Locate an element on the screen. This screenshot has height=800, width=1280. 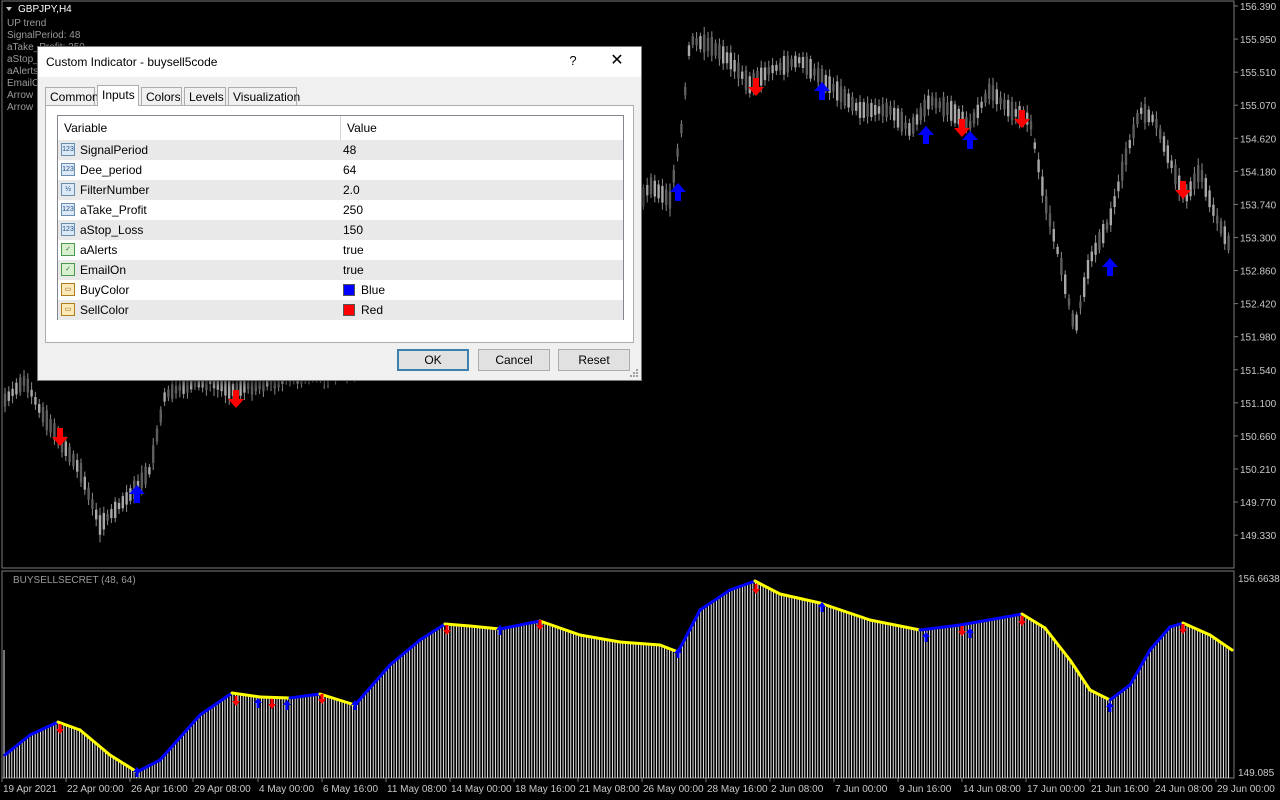
param-name: SignalPeriod is located at coordinates (114, 150).